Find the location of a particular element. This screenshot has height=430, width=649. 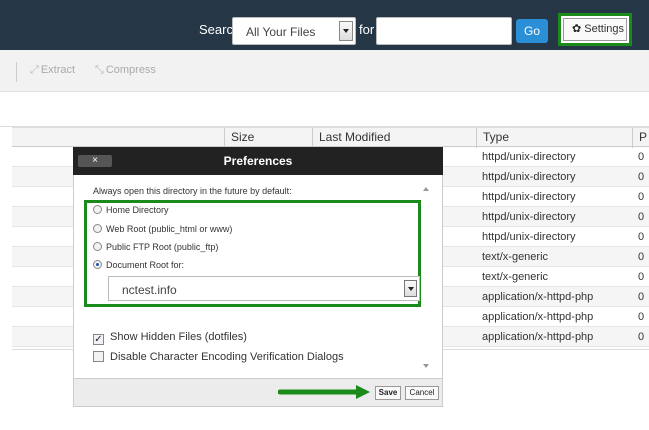

checkbox-checked-icon: ✓ is located at coordinates (98, 339).